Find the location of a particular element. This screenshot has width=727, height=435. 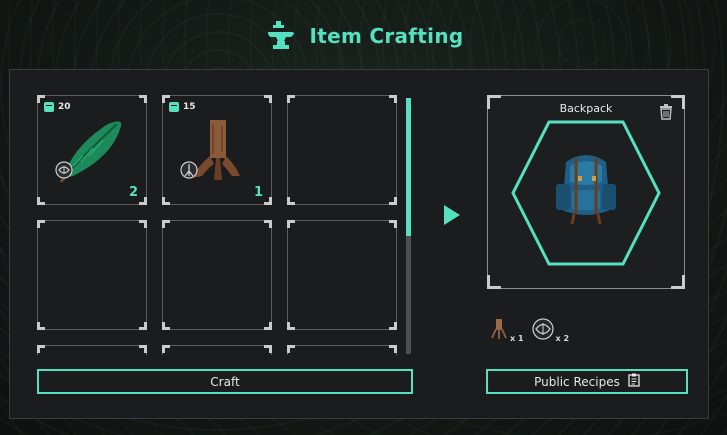

clipboard-icon is located at coordinates (634, 381).